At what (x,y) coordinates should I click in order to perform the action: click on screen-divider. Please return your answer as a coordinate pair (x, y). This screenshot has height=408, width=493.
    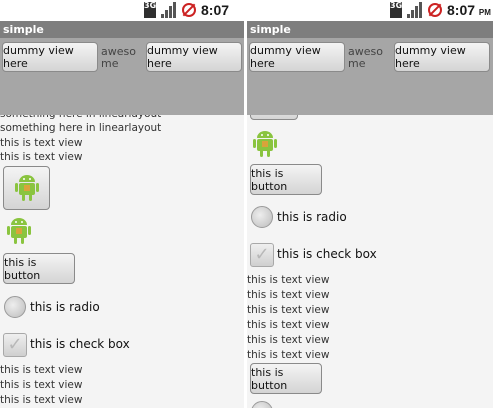
    Looking at the image, I should click on (245, 204).